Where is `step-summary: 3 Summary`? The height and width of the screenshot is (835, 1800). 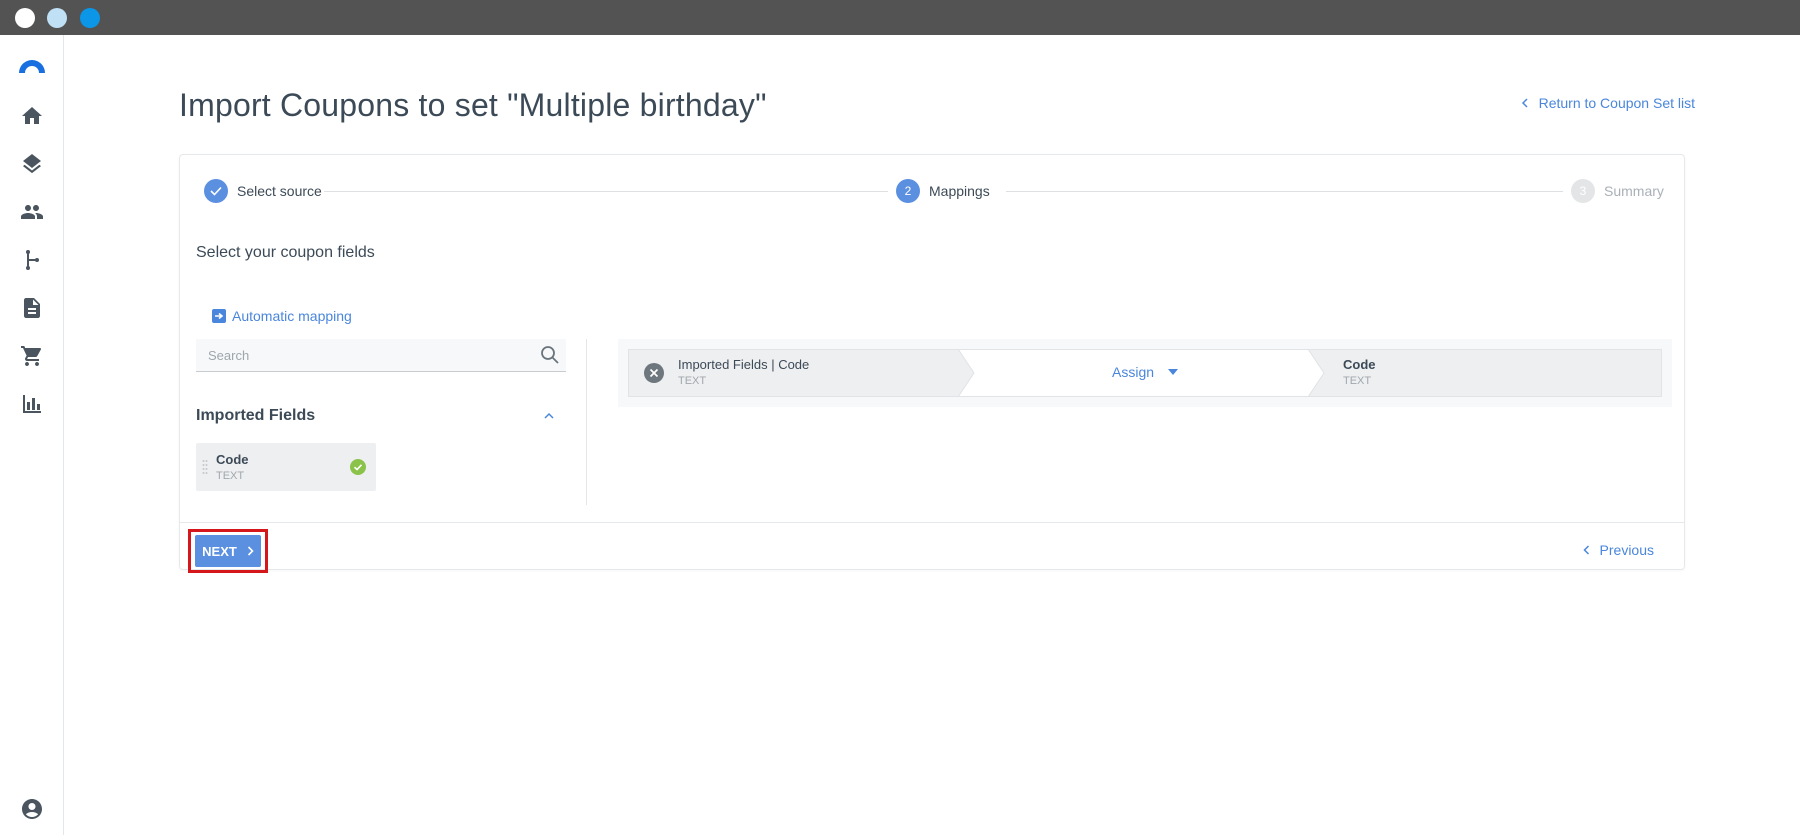 step-summary: 3 Summary is located at coordinates (1613, 191).